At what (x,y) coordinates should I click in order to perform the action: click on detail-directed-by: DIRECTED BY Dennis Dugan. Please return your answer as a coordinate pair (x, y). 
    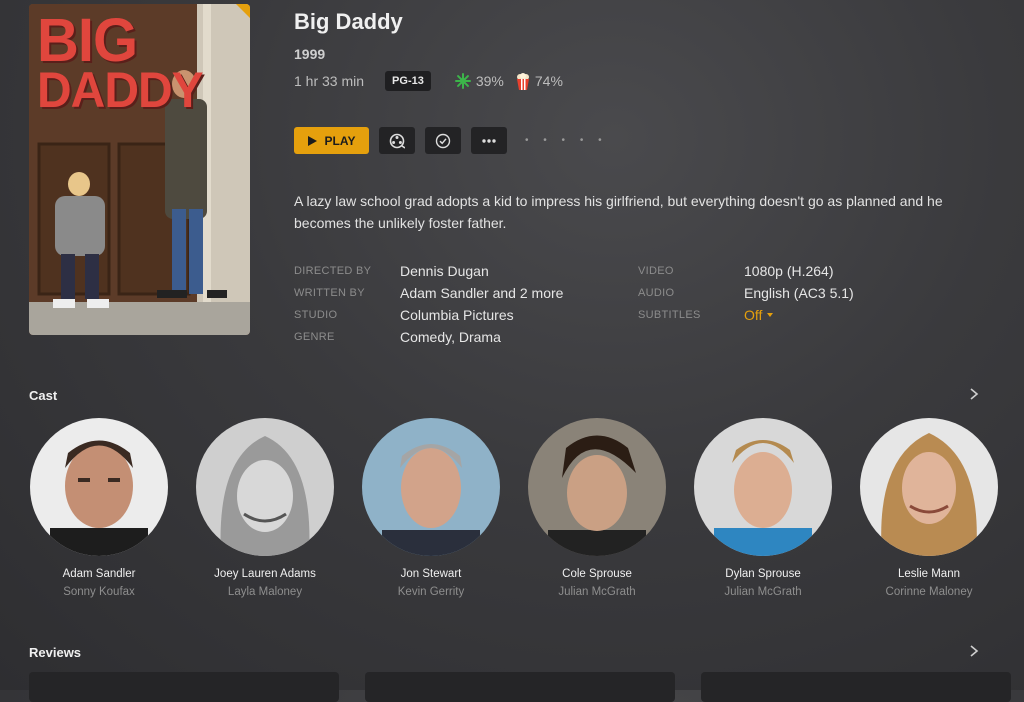
    Looking at the image, I should click on (391, 271).